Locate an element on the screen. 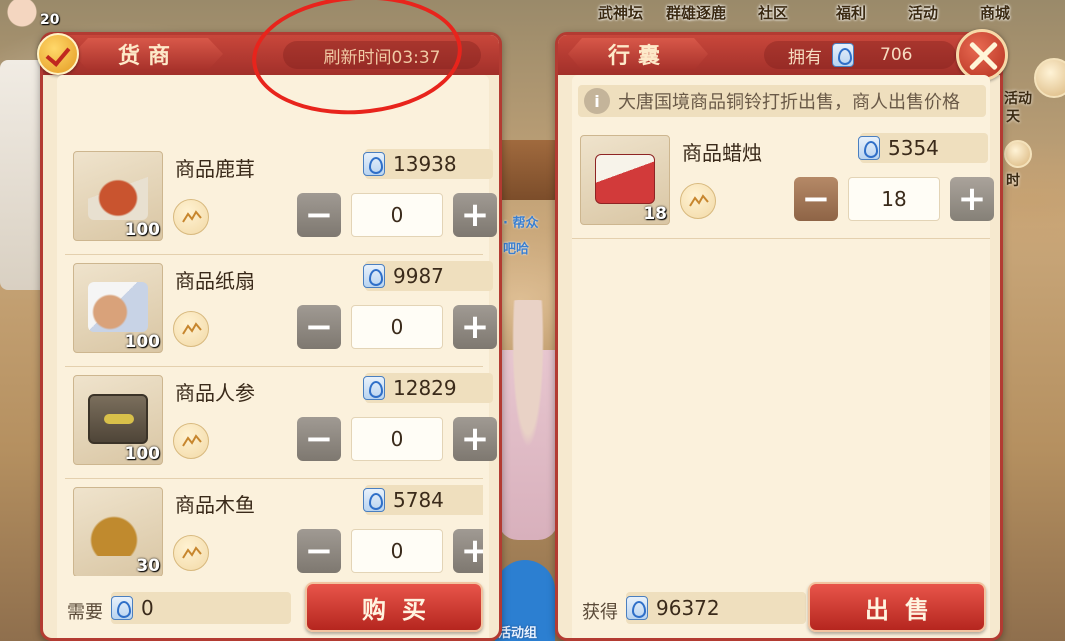 This screenshot has width=1065, height=641. item-price-value: 5354 is located at coordinates (913, 148).